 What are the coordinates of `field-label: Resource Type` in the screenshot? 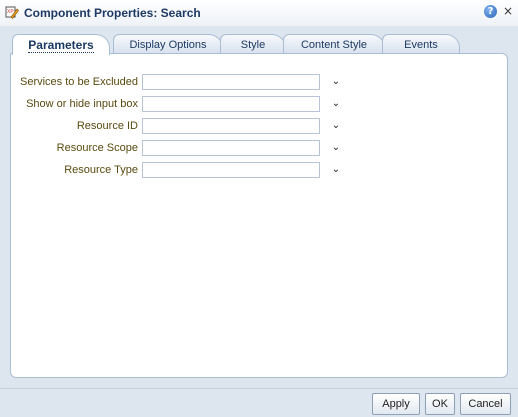 It's located at (101, 170).